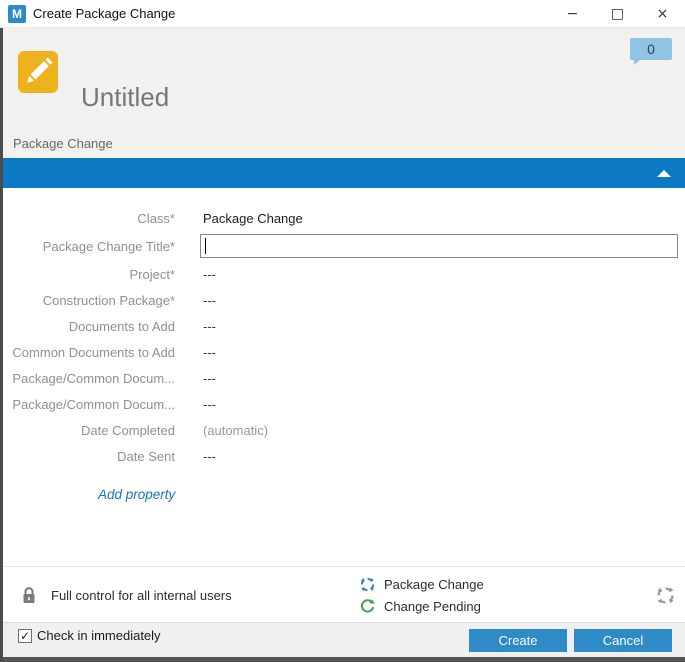 This screenshot has height=662, width=685. I want to click on property-row: Documents to Add ---, so click(344, 326).